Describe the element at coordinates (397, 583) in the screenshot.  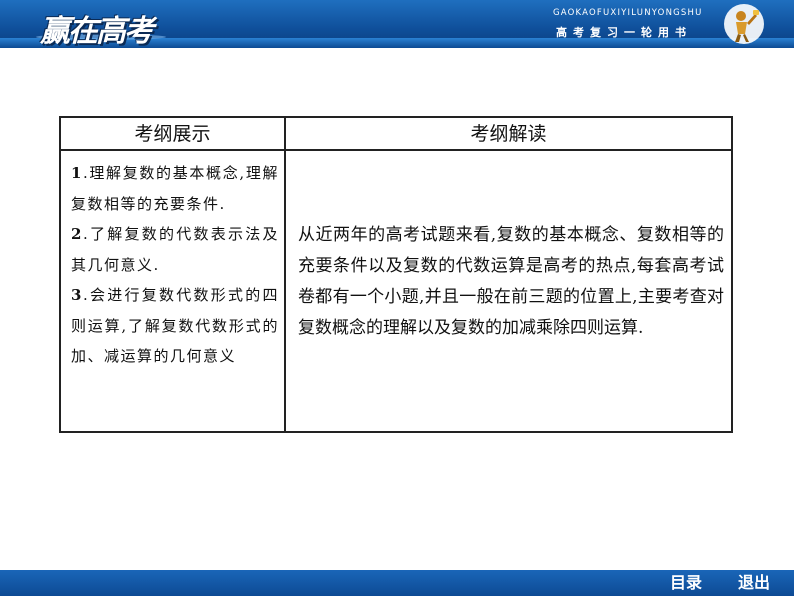
I see `footer-bar: 目录 退出` at that location.